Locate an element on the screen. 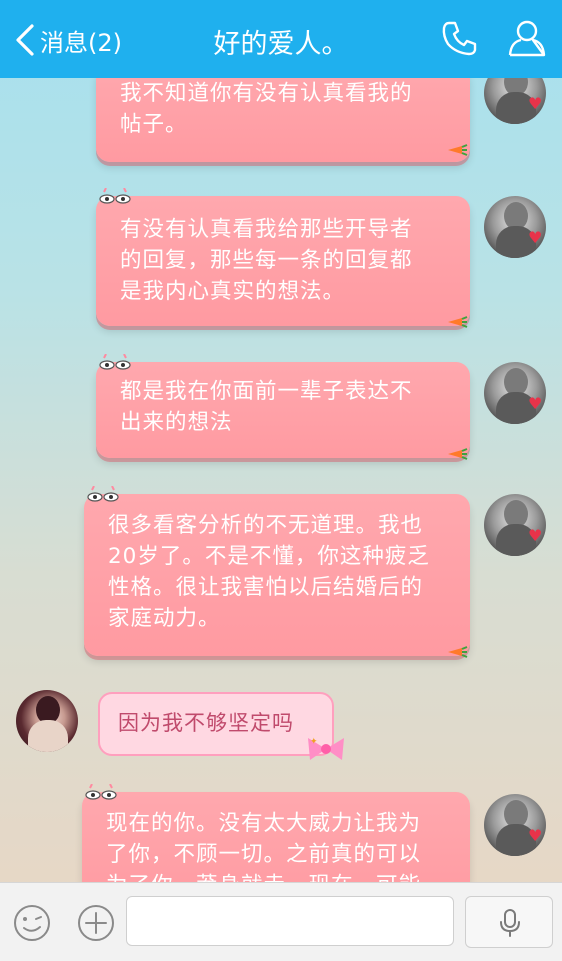  avatar-contact is located at coordinates (47, 721).